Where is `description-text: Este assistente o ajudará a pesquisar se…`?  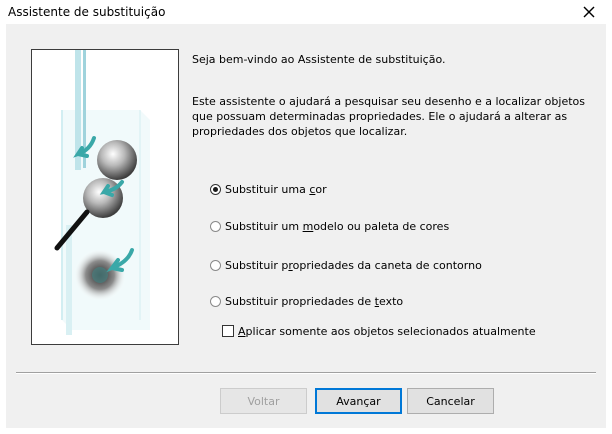
description-text: Este assistente o ajudará a pesquisar se… is located at coordinates (388, 116).